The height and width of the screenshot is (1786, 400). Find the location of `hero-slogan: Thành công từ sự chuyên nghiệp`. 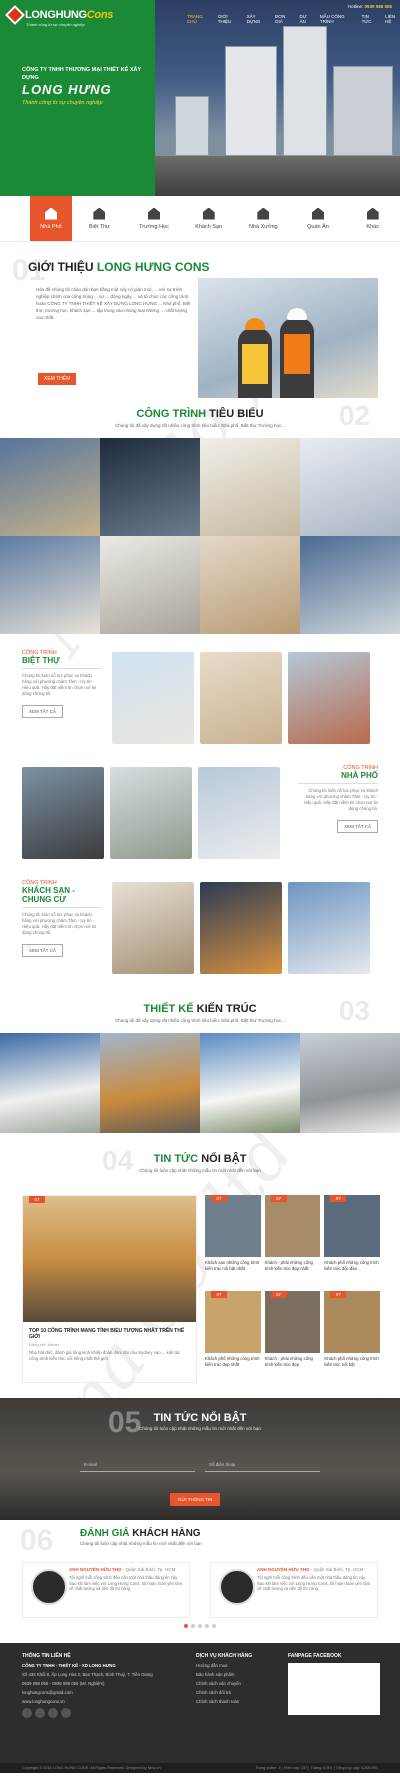

hero-slogan: Thành công từ sự chuyên nghiệp is located at coordinates (62, 103).